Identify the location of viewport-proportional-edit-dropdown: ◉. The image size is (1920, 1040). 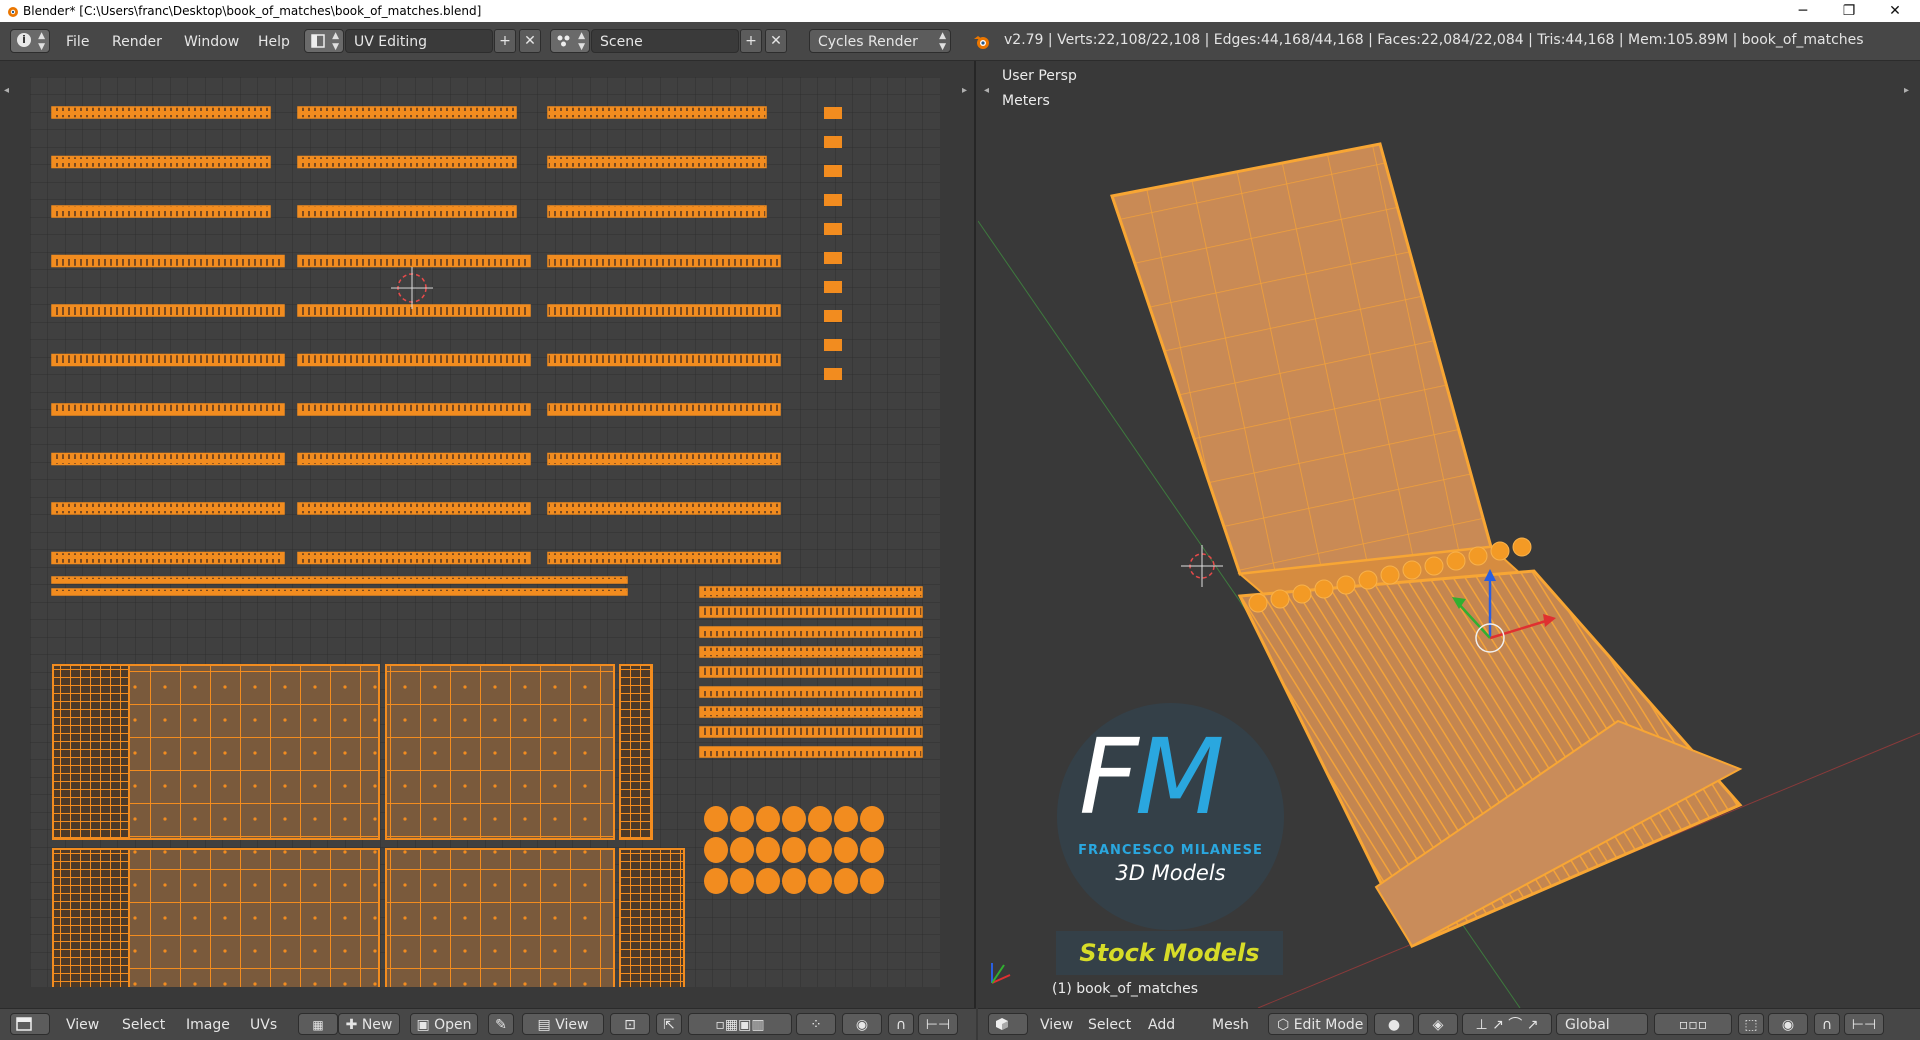
(1788, 1024).